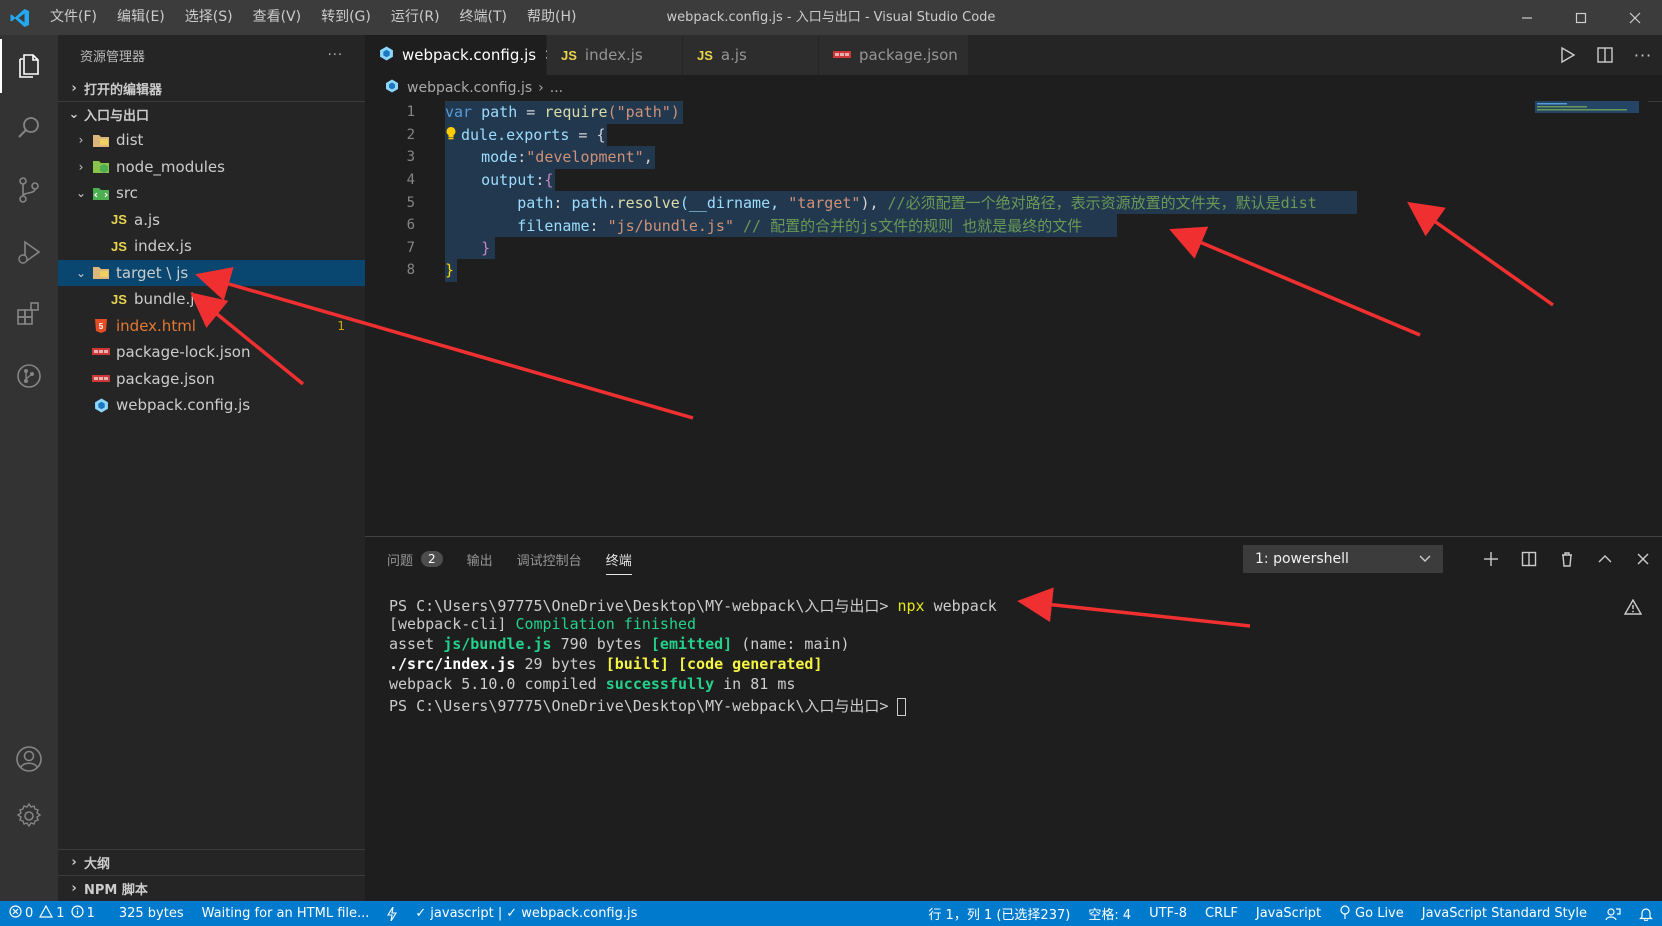 This screenshot has width=1662, height=926. Describe the element at coordinates (1605, 559) in the screenshot. I see `maximize-panel-icon` at that location.